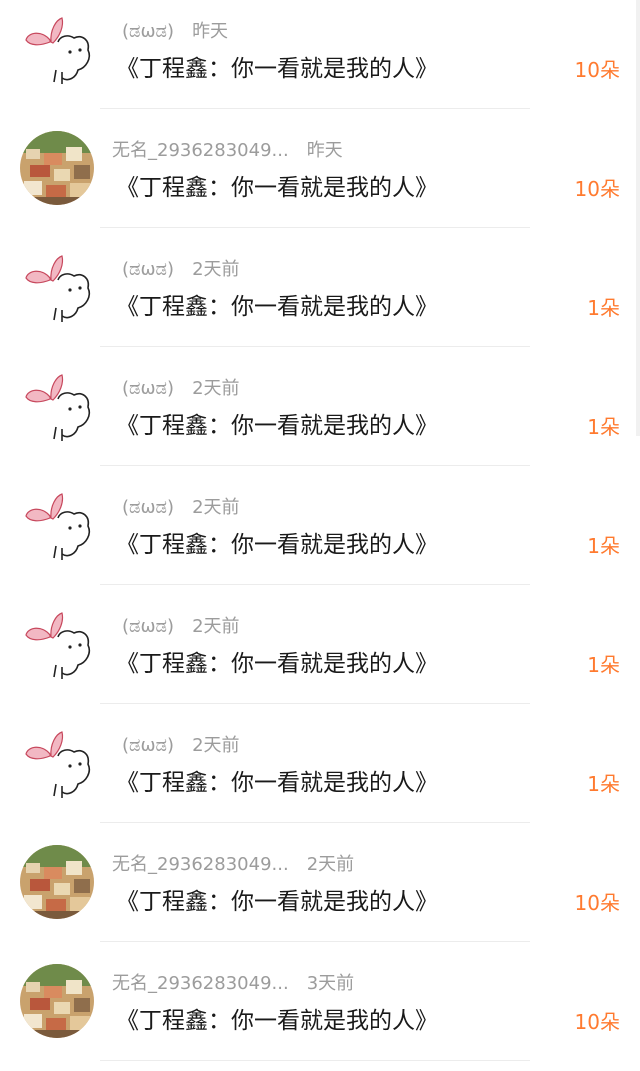 This screenshot has height=1071, width=640. What do you see at coordinates (330, 983) in the screenshot?
I see `timestamp: 3天前` at bounding box center [330, 983].